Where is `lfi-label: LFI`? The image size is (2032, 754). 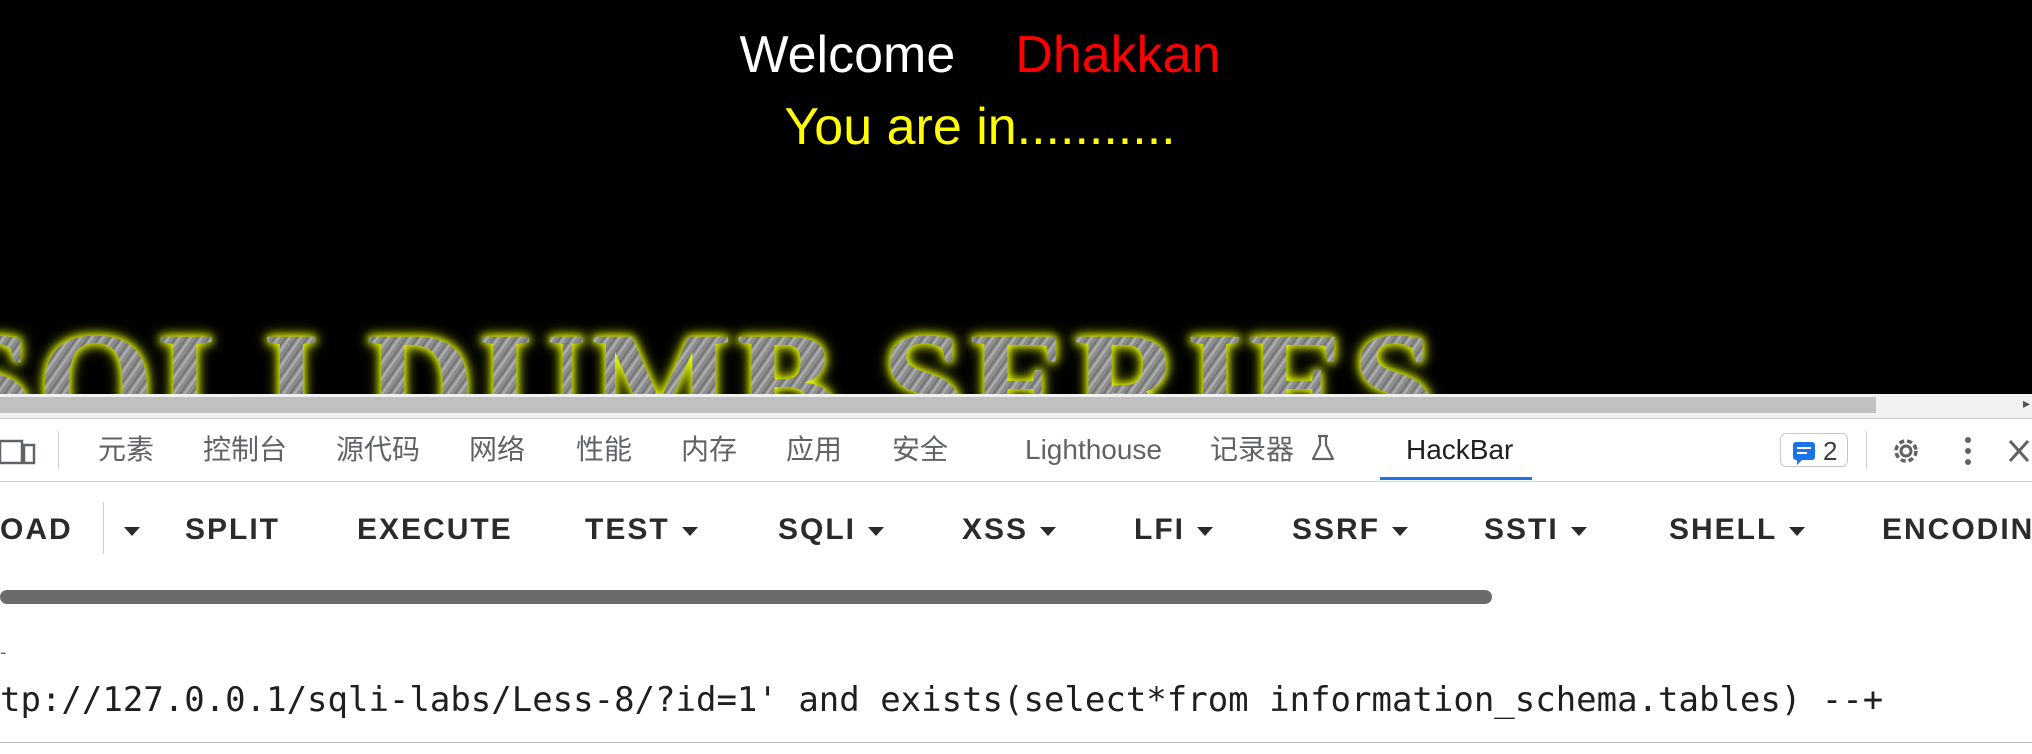 lfi-label: LFI is located at coordinates (1159, 529).